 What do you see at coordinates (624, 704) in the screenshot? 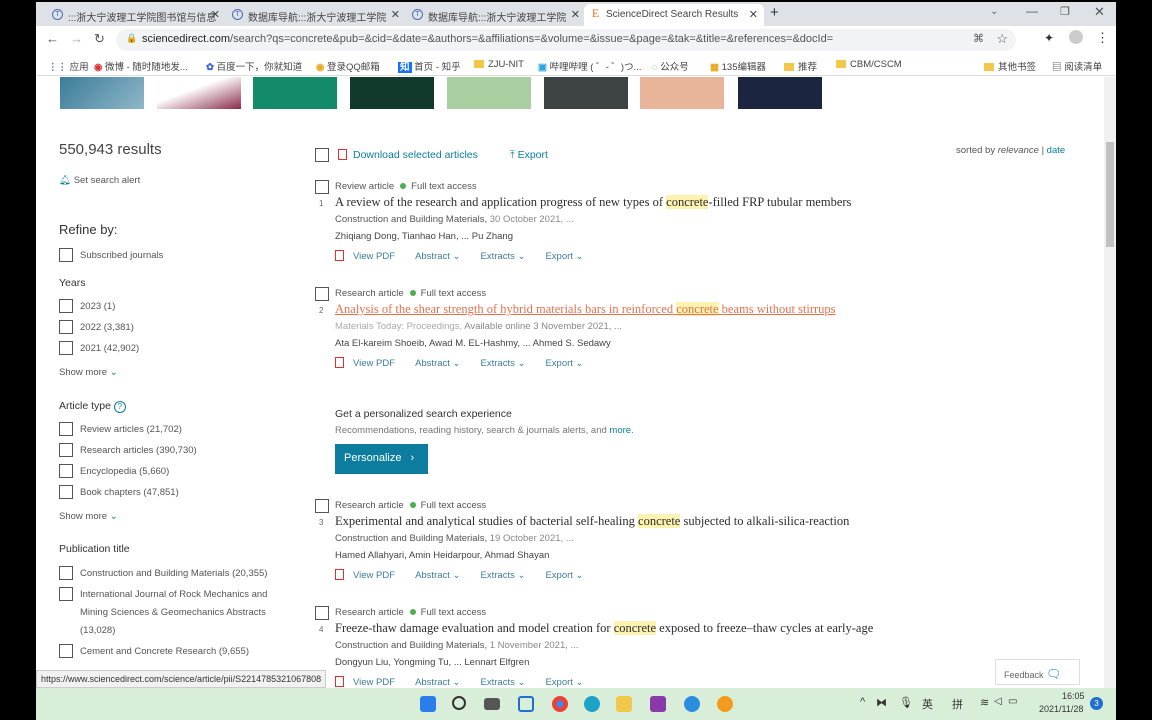
I see `file-explorer-icon` at bounding box center [624, 704].